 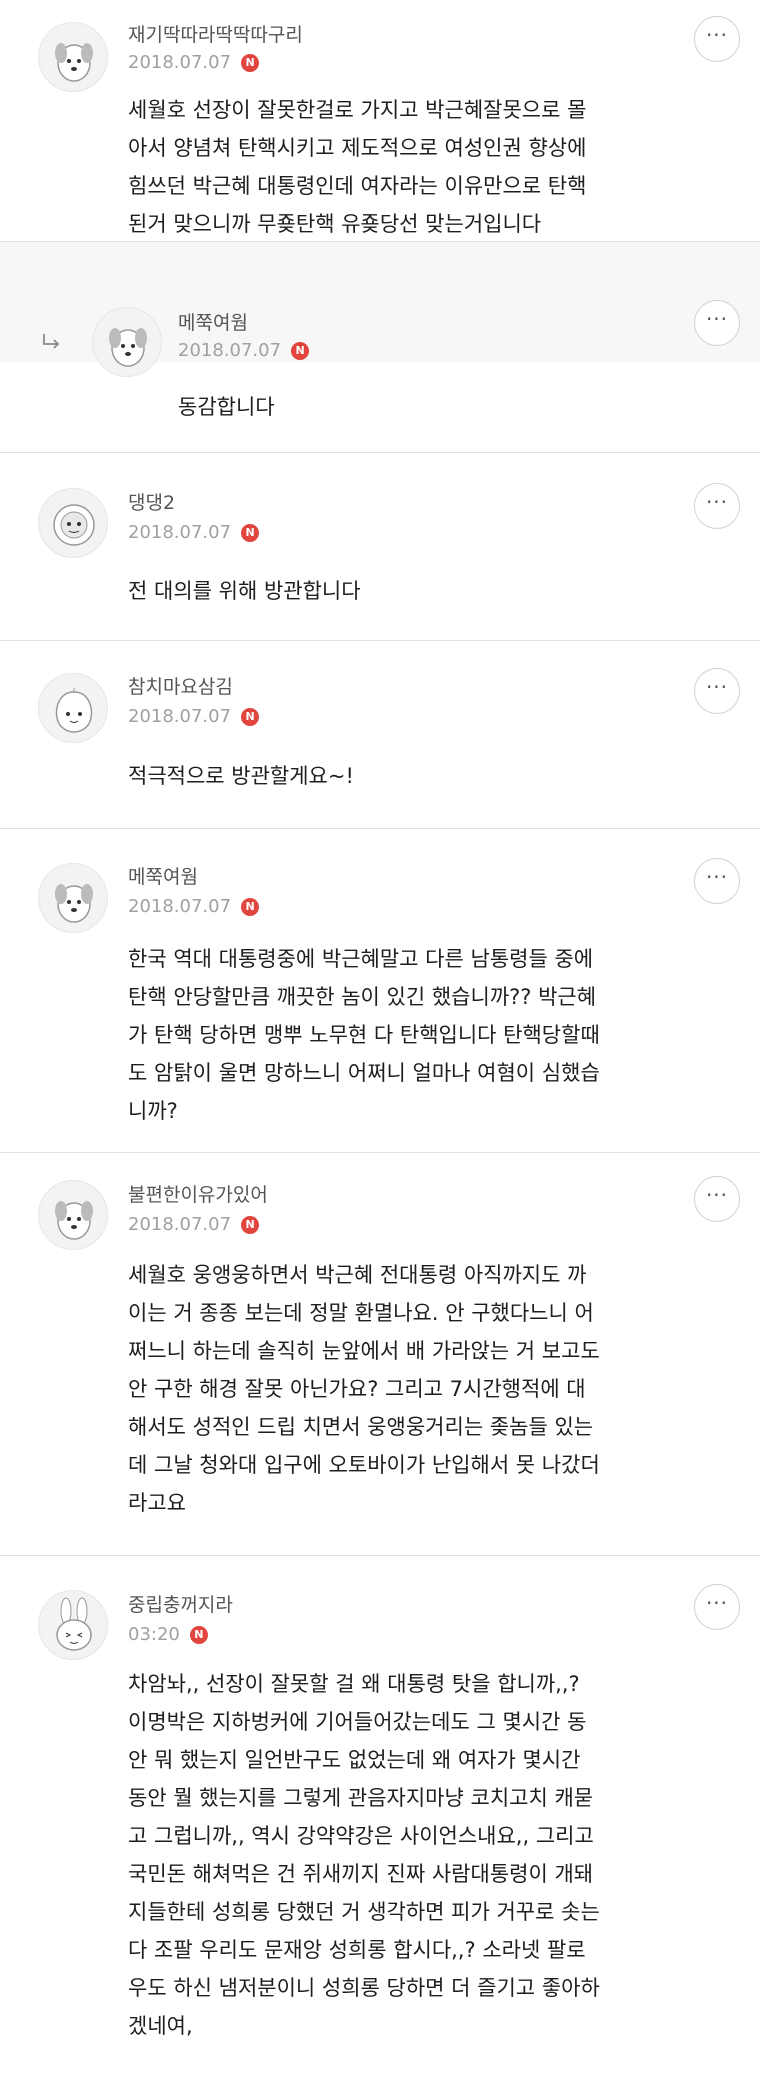 What do you see at coordinates (364, 1073) in the screenshot?
I see `comment-line: 도 암탉이 울면 망하느니 어쩌니 얼마나 여혐이 심했습` at bounding box center [364, 1073].